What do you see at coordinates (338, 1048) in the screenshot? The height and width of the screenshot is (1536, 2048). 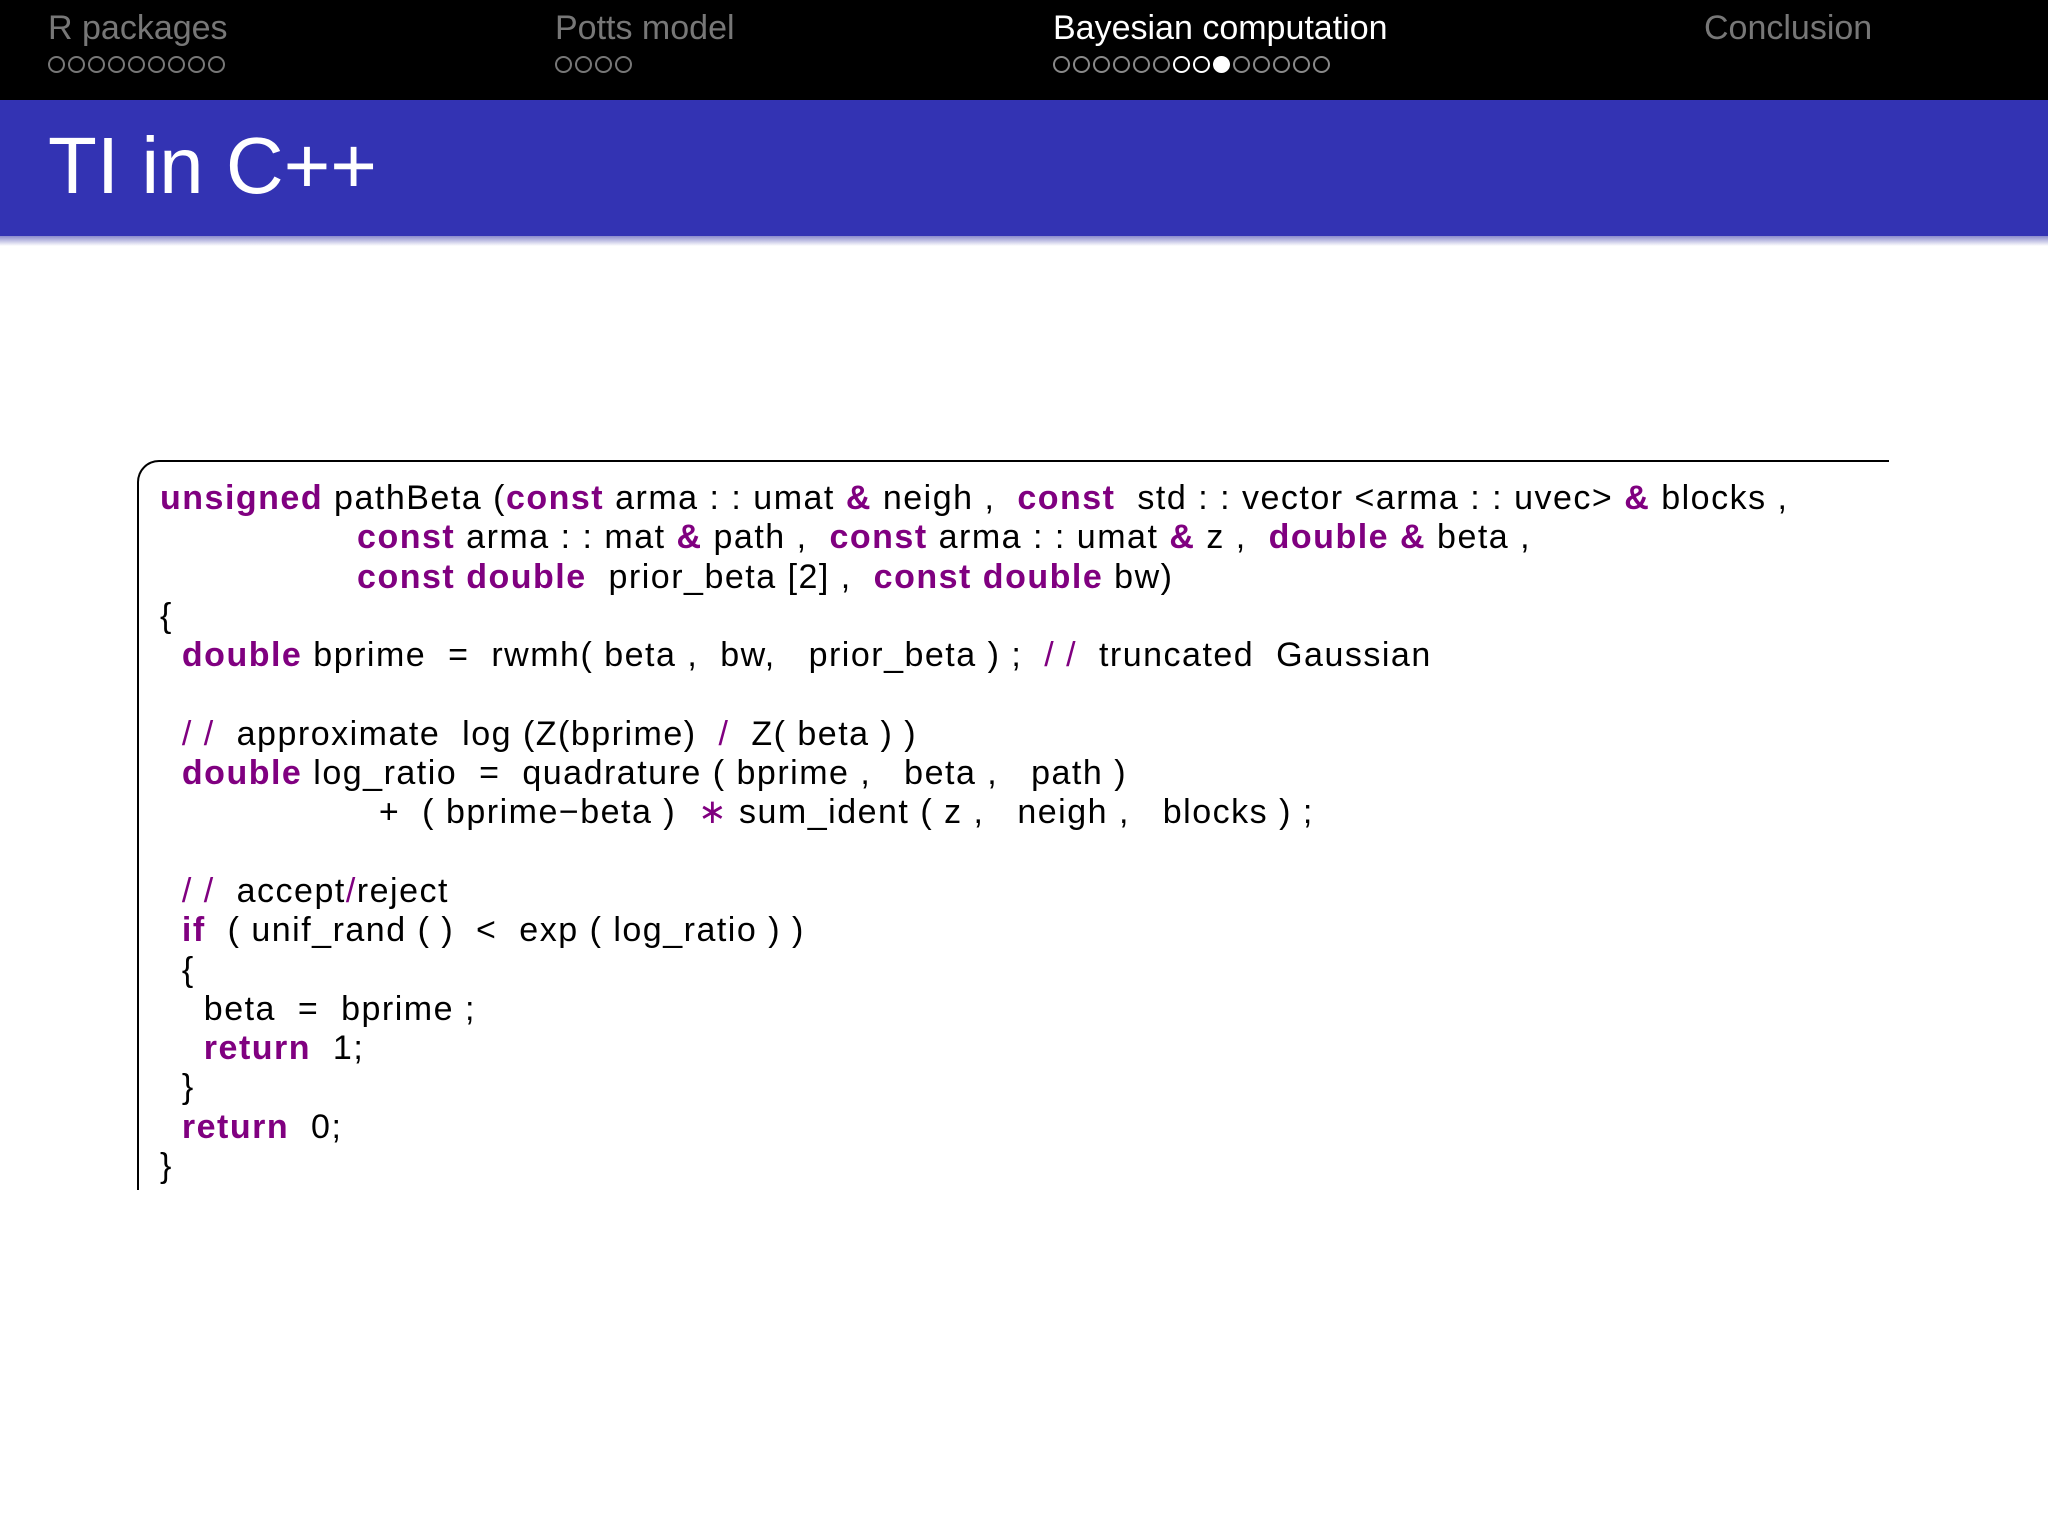 I see `code-text: 1;` at bounding box center [338, 1048].